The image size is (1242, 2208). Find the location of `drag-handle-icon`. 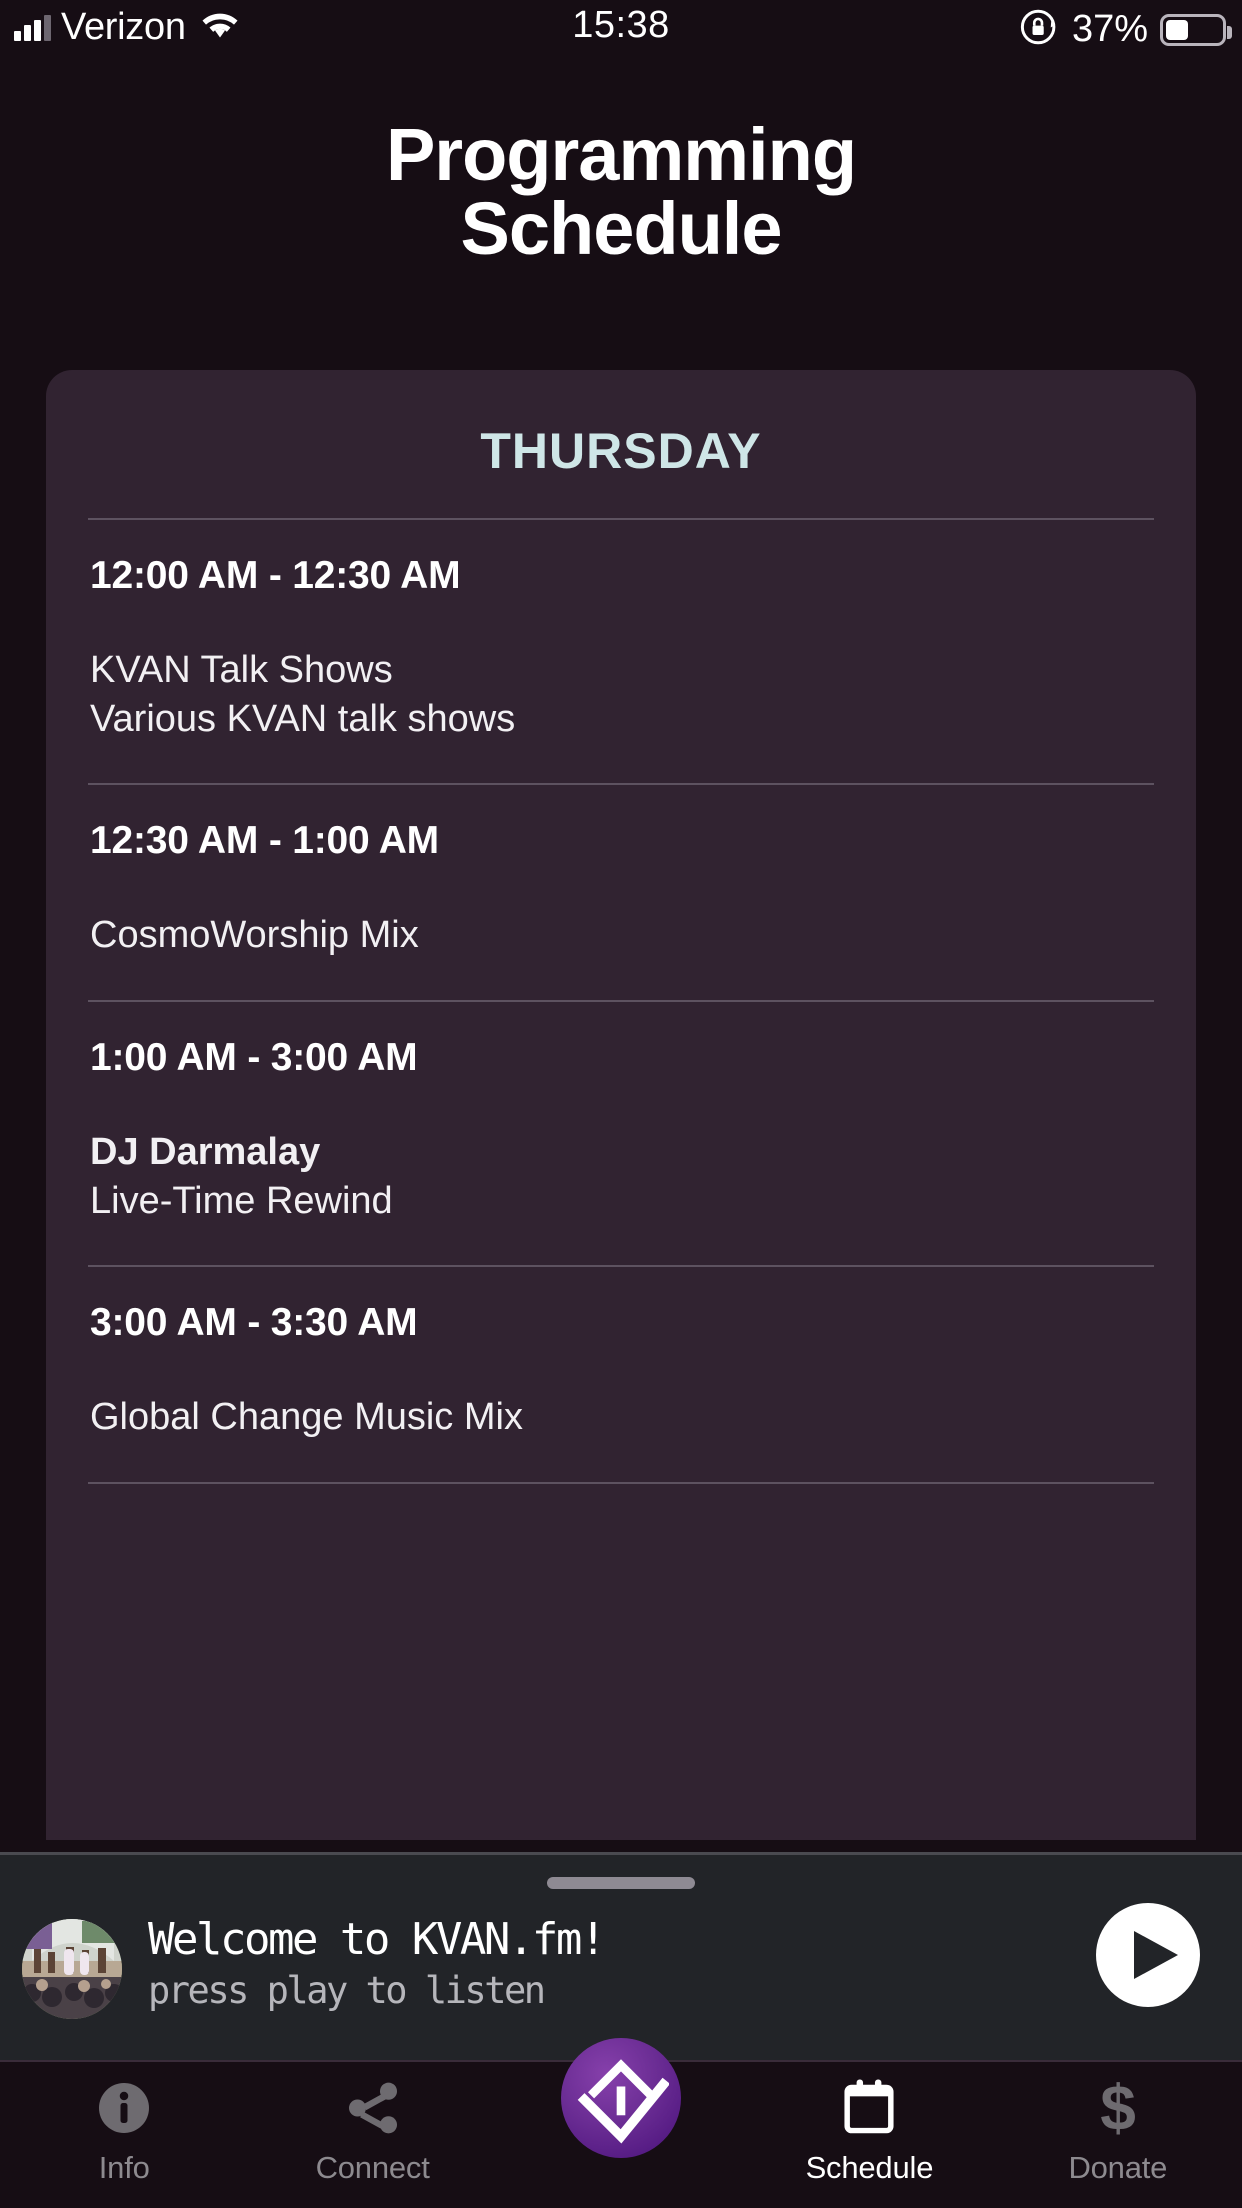

drag-handle-icon is located at coordinates (621, 1883).